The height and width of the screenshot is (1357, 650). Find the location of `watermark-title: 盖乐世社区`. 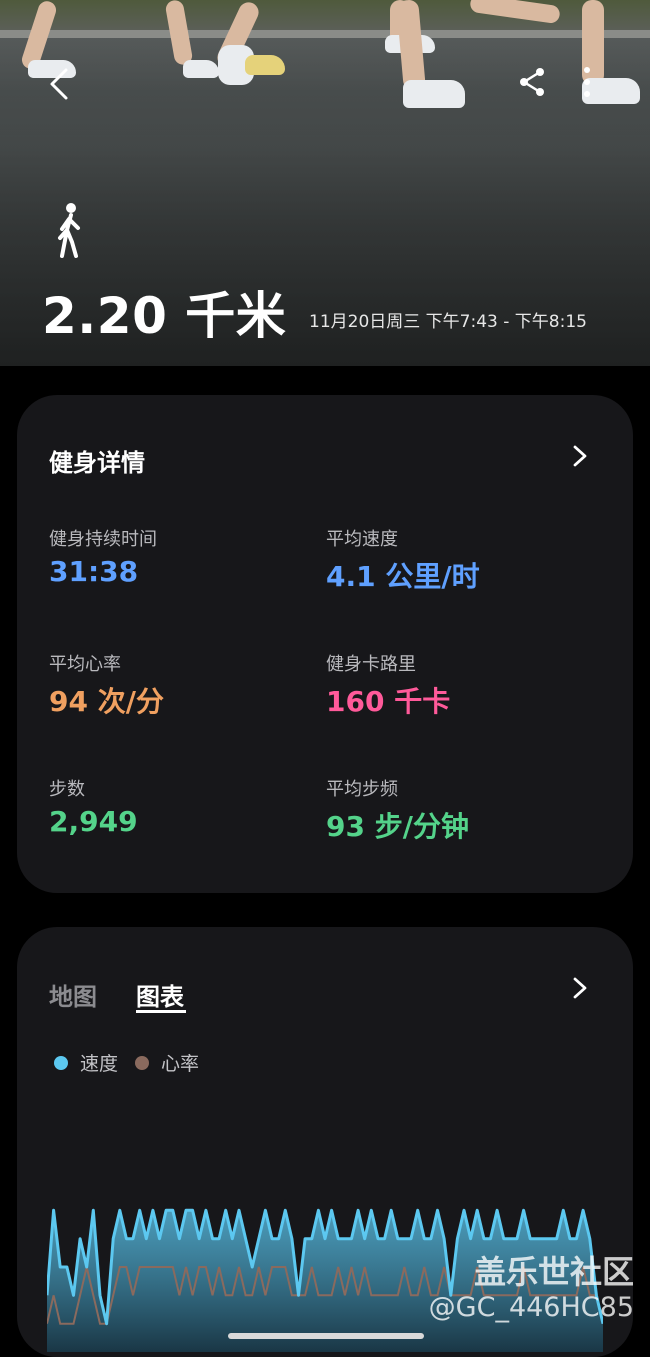

watermark-title: 盖乐世社区 is located at coordinates (553, 1272).